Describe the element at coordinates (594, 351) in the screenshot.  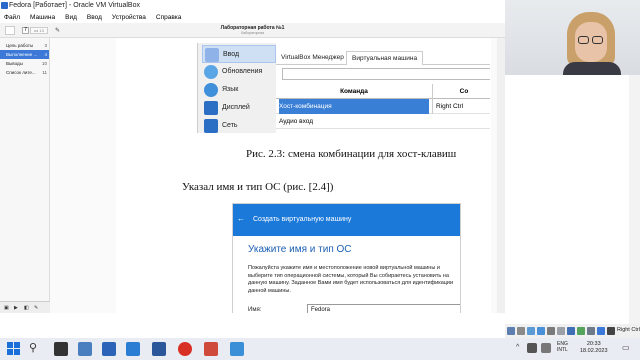
I see `clock-date: 18.02.2023` at that location.